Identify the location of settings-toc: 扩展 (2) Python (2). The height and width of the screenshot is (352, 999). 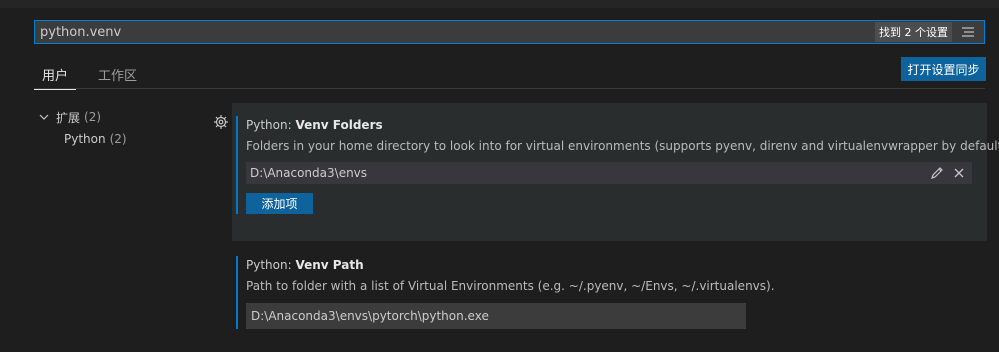
(82, 128).